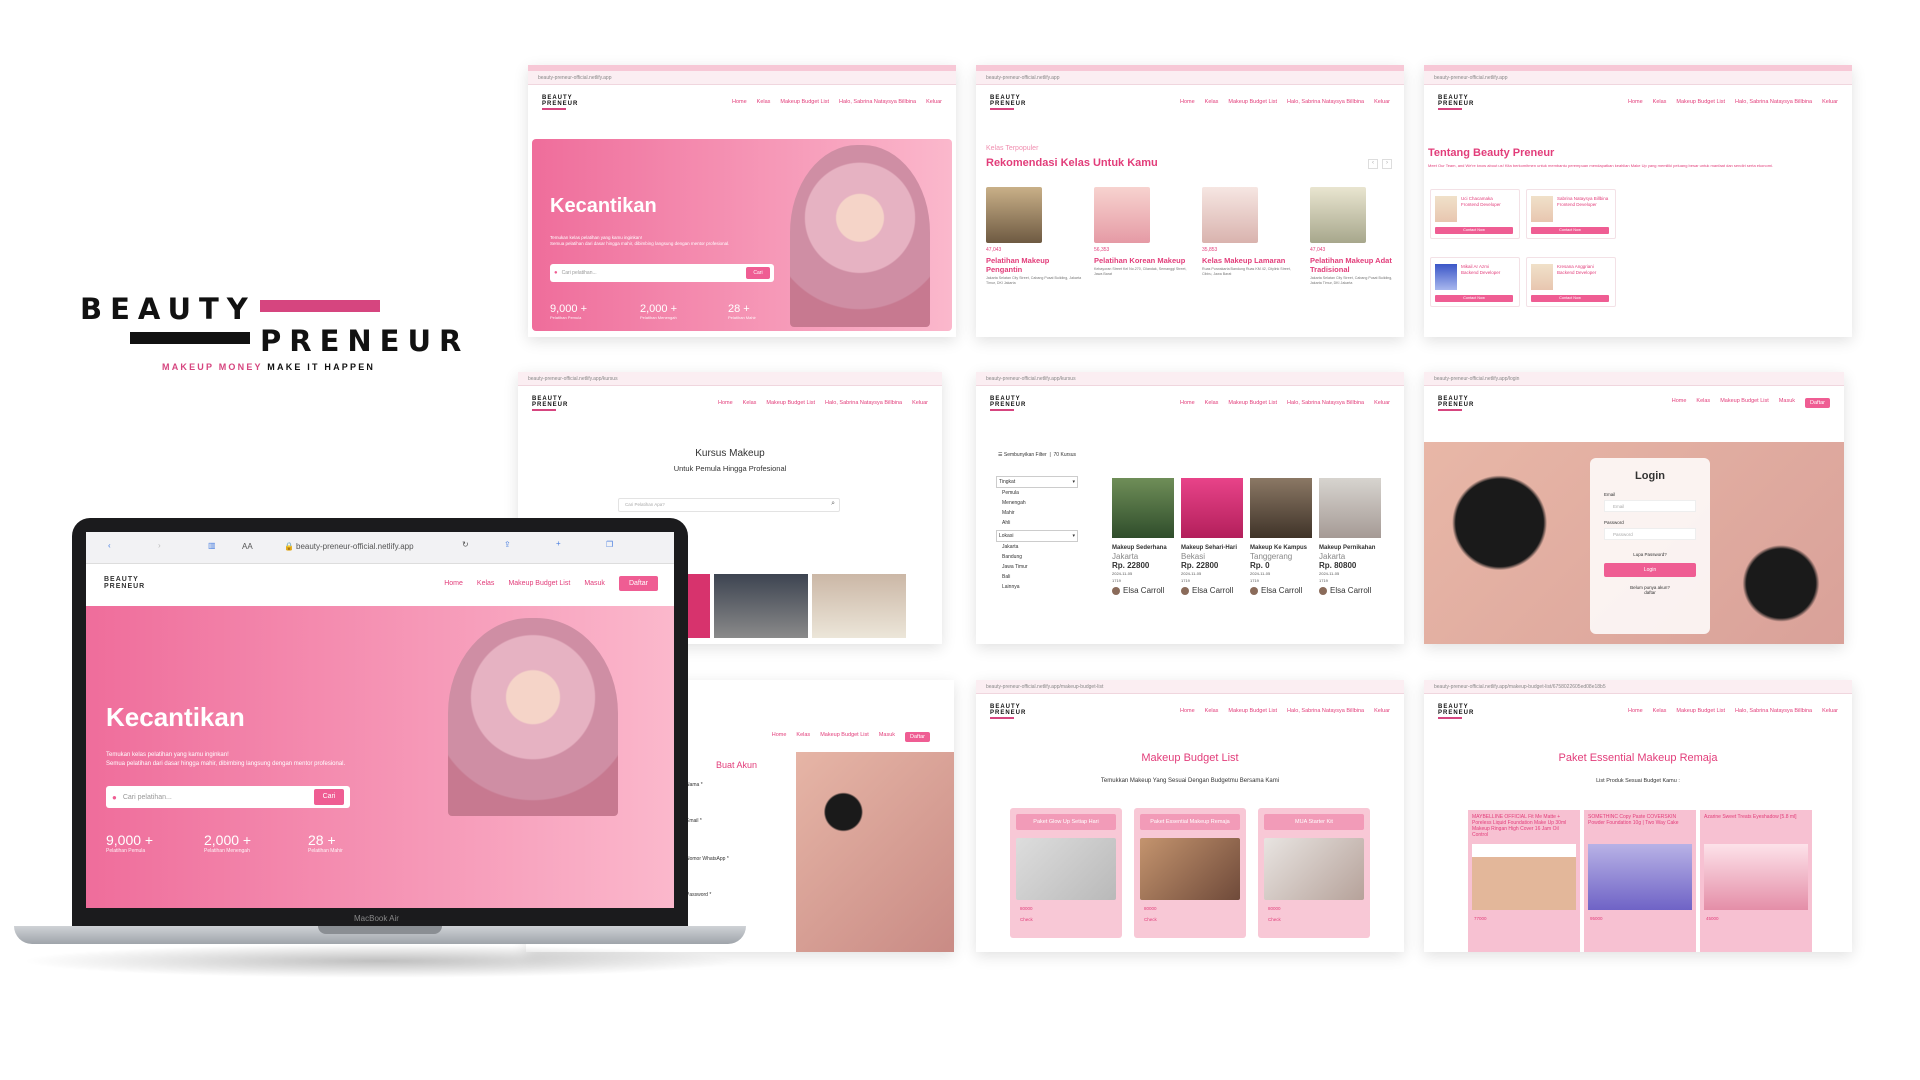 The height and width of the screenshot is (1080, 1920). Describe the element at coordinates (329, 797) in the screenshot. I see `hero-search-button: Cari` at that location.